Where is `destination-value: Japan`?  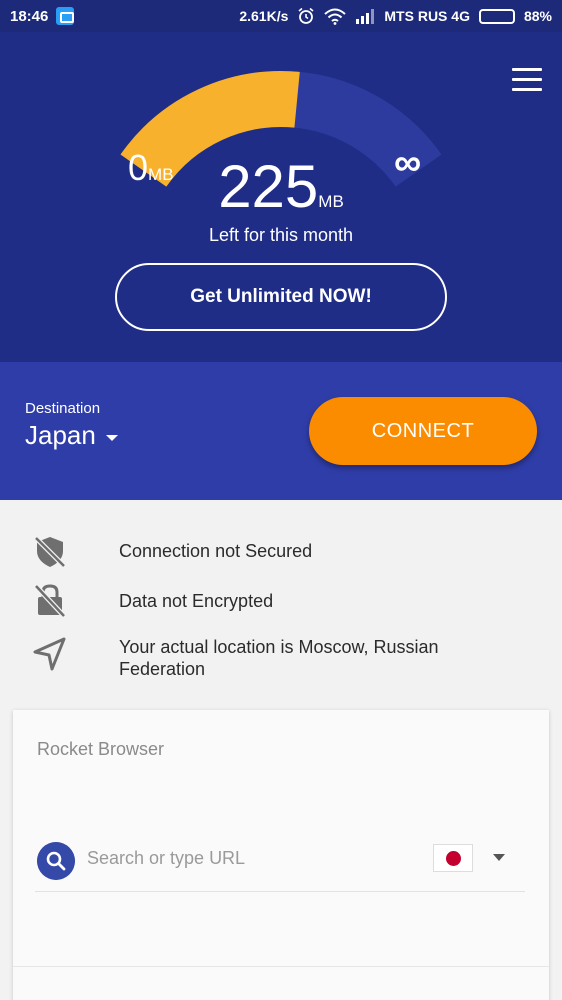
destination-value: Japan is located at coordinates (60, 435).